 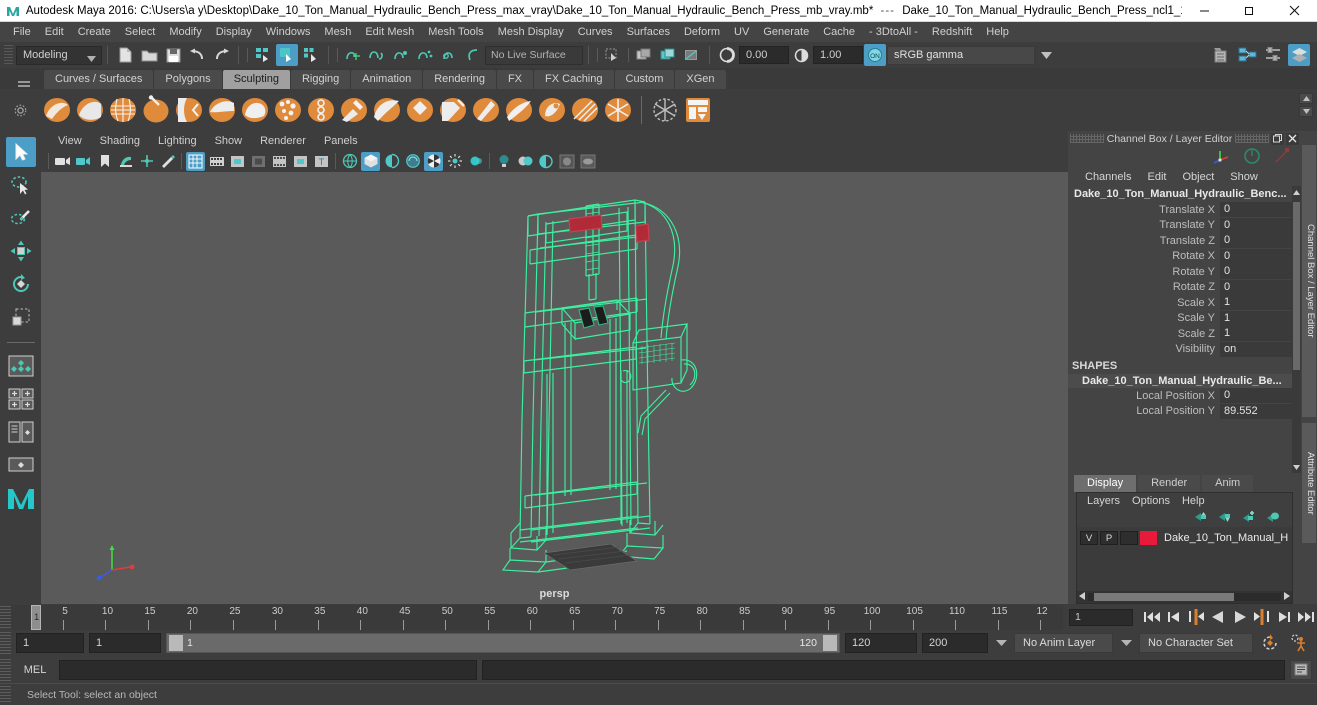 I want to click on scroll-left-icon, so click(x=1082, y=597).